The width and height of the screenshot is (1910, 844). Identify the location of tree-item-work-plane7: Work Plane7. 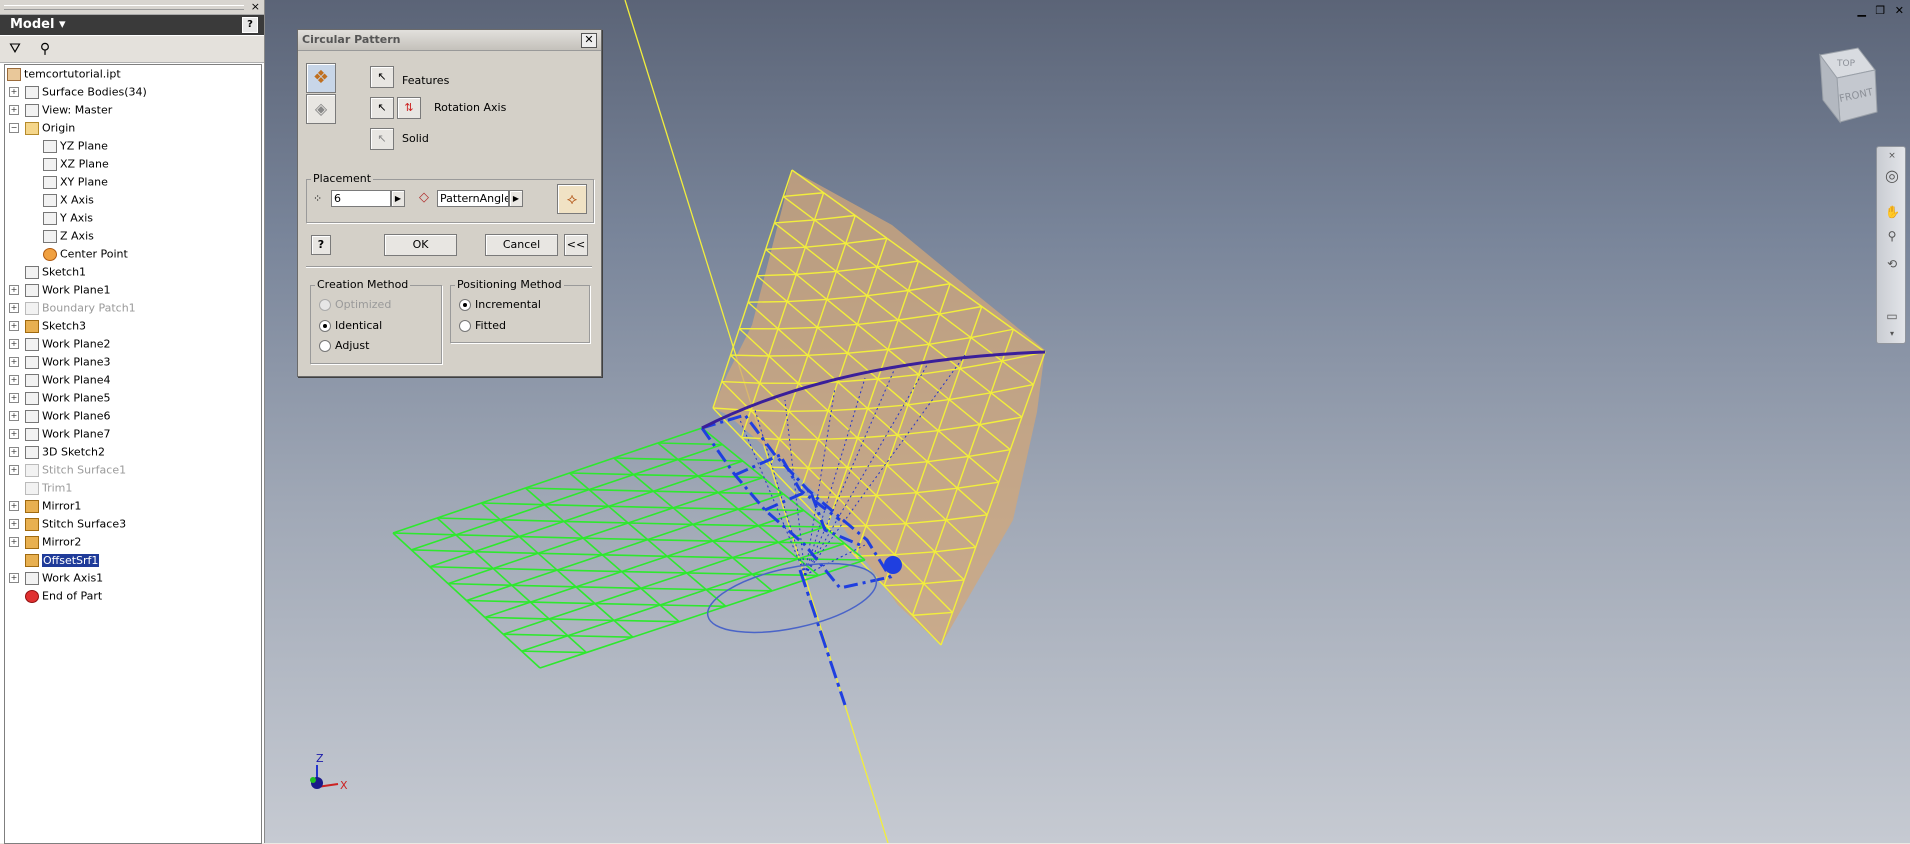
(68, 433).